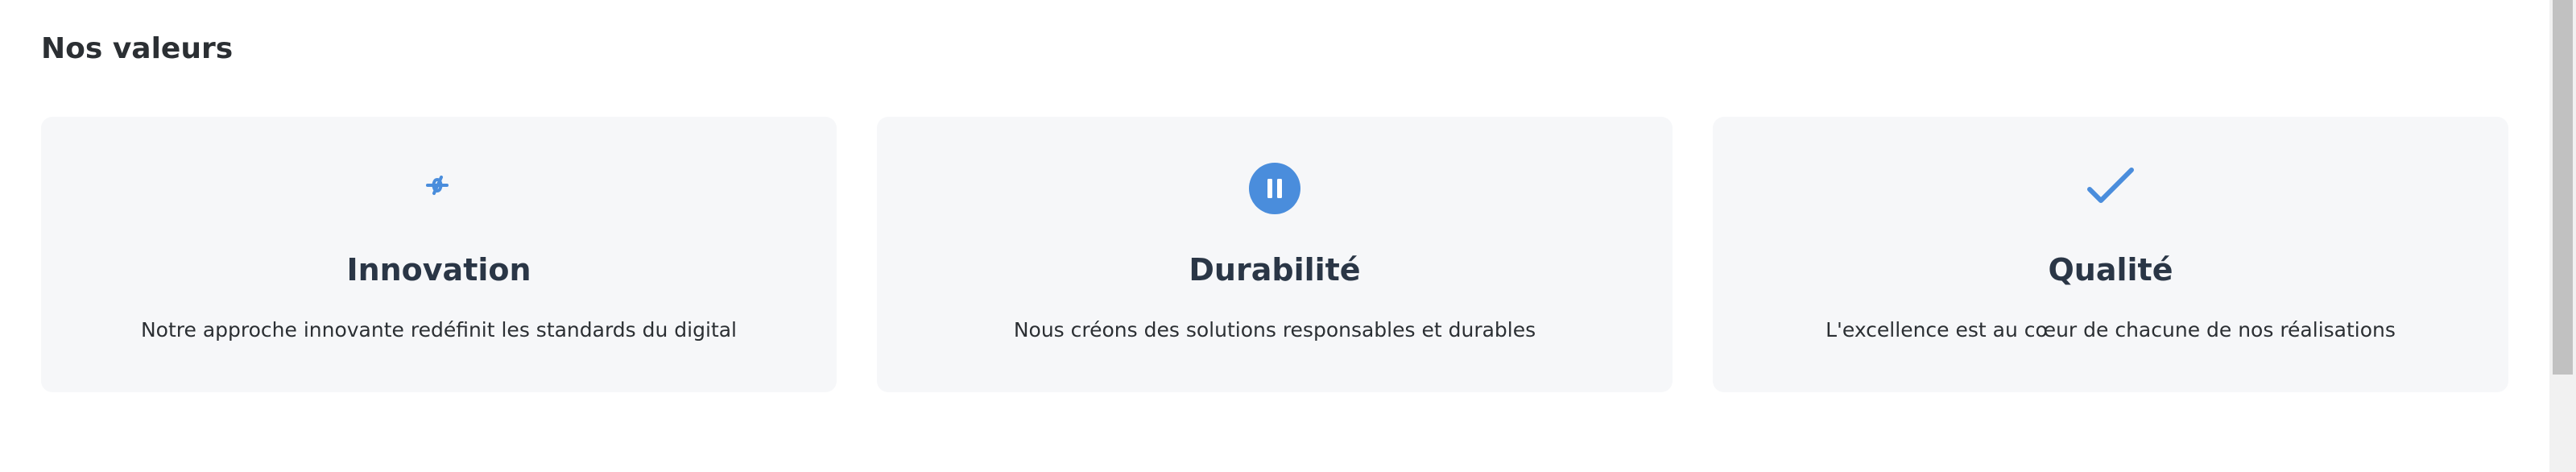 The image size is (2576, 472). Describe the element at coordinates (439, 188) in the screenshot. I see `lab-icon` at that location.